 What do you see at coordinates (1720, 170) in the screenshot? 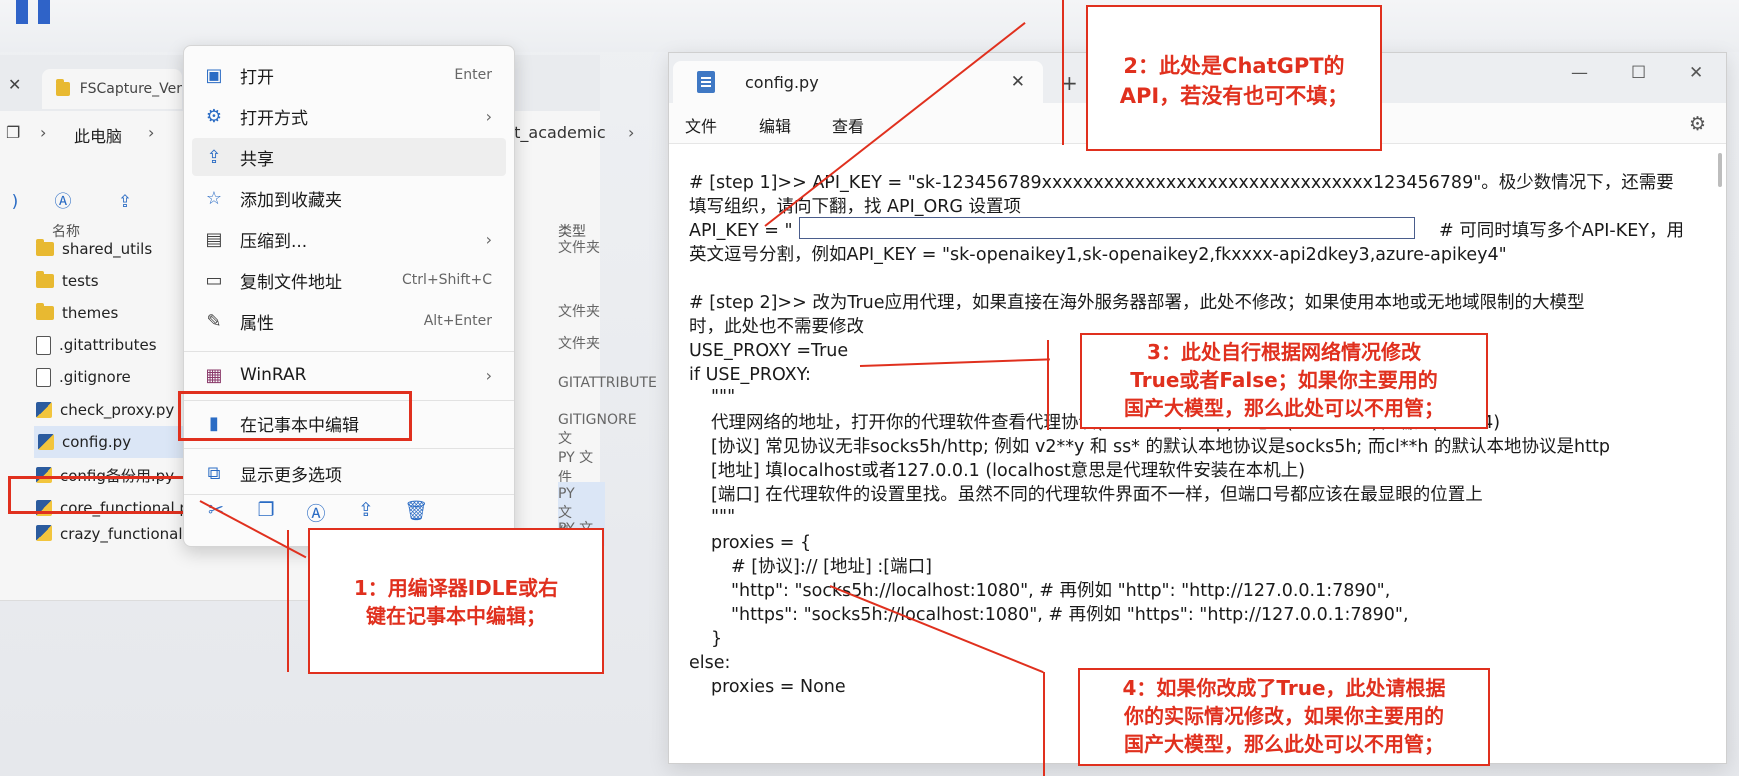
I see `scrollbar` at bounding box center [1720, 170].